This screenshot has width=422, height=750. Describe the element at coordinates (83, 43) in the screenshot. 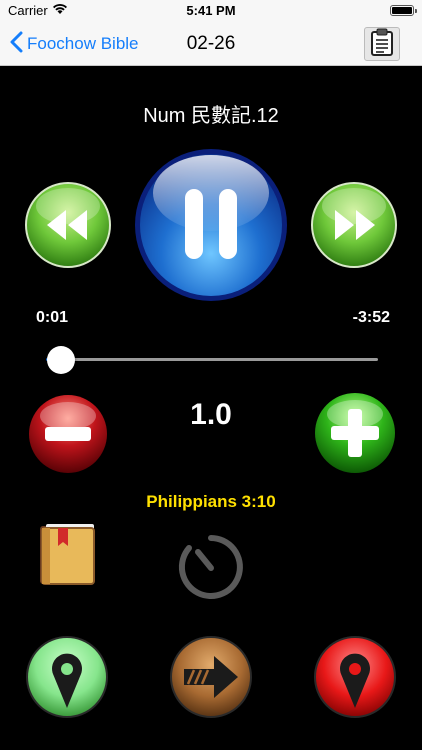

I see `back-button-label: Foochow Bible` at that location.